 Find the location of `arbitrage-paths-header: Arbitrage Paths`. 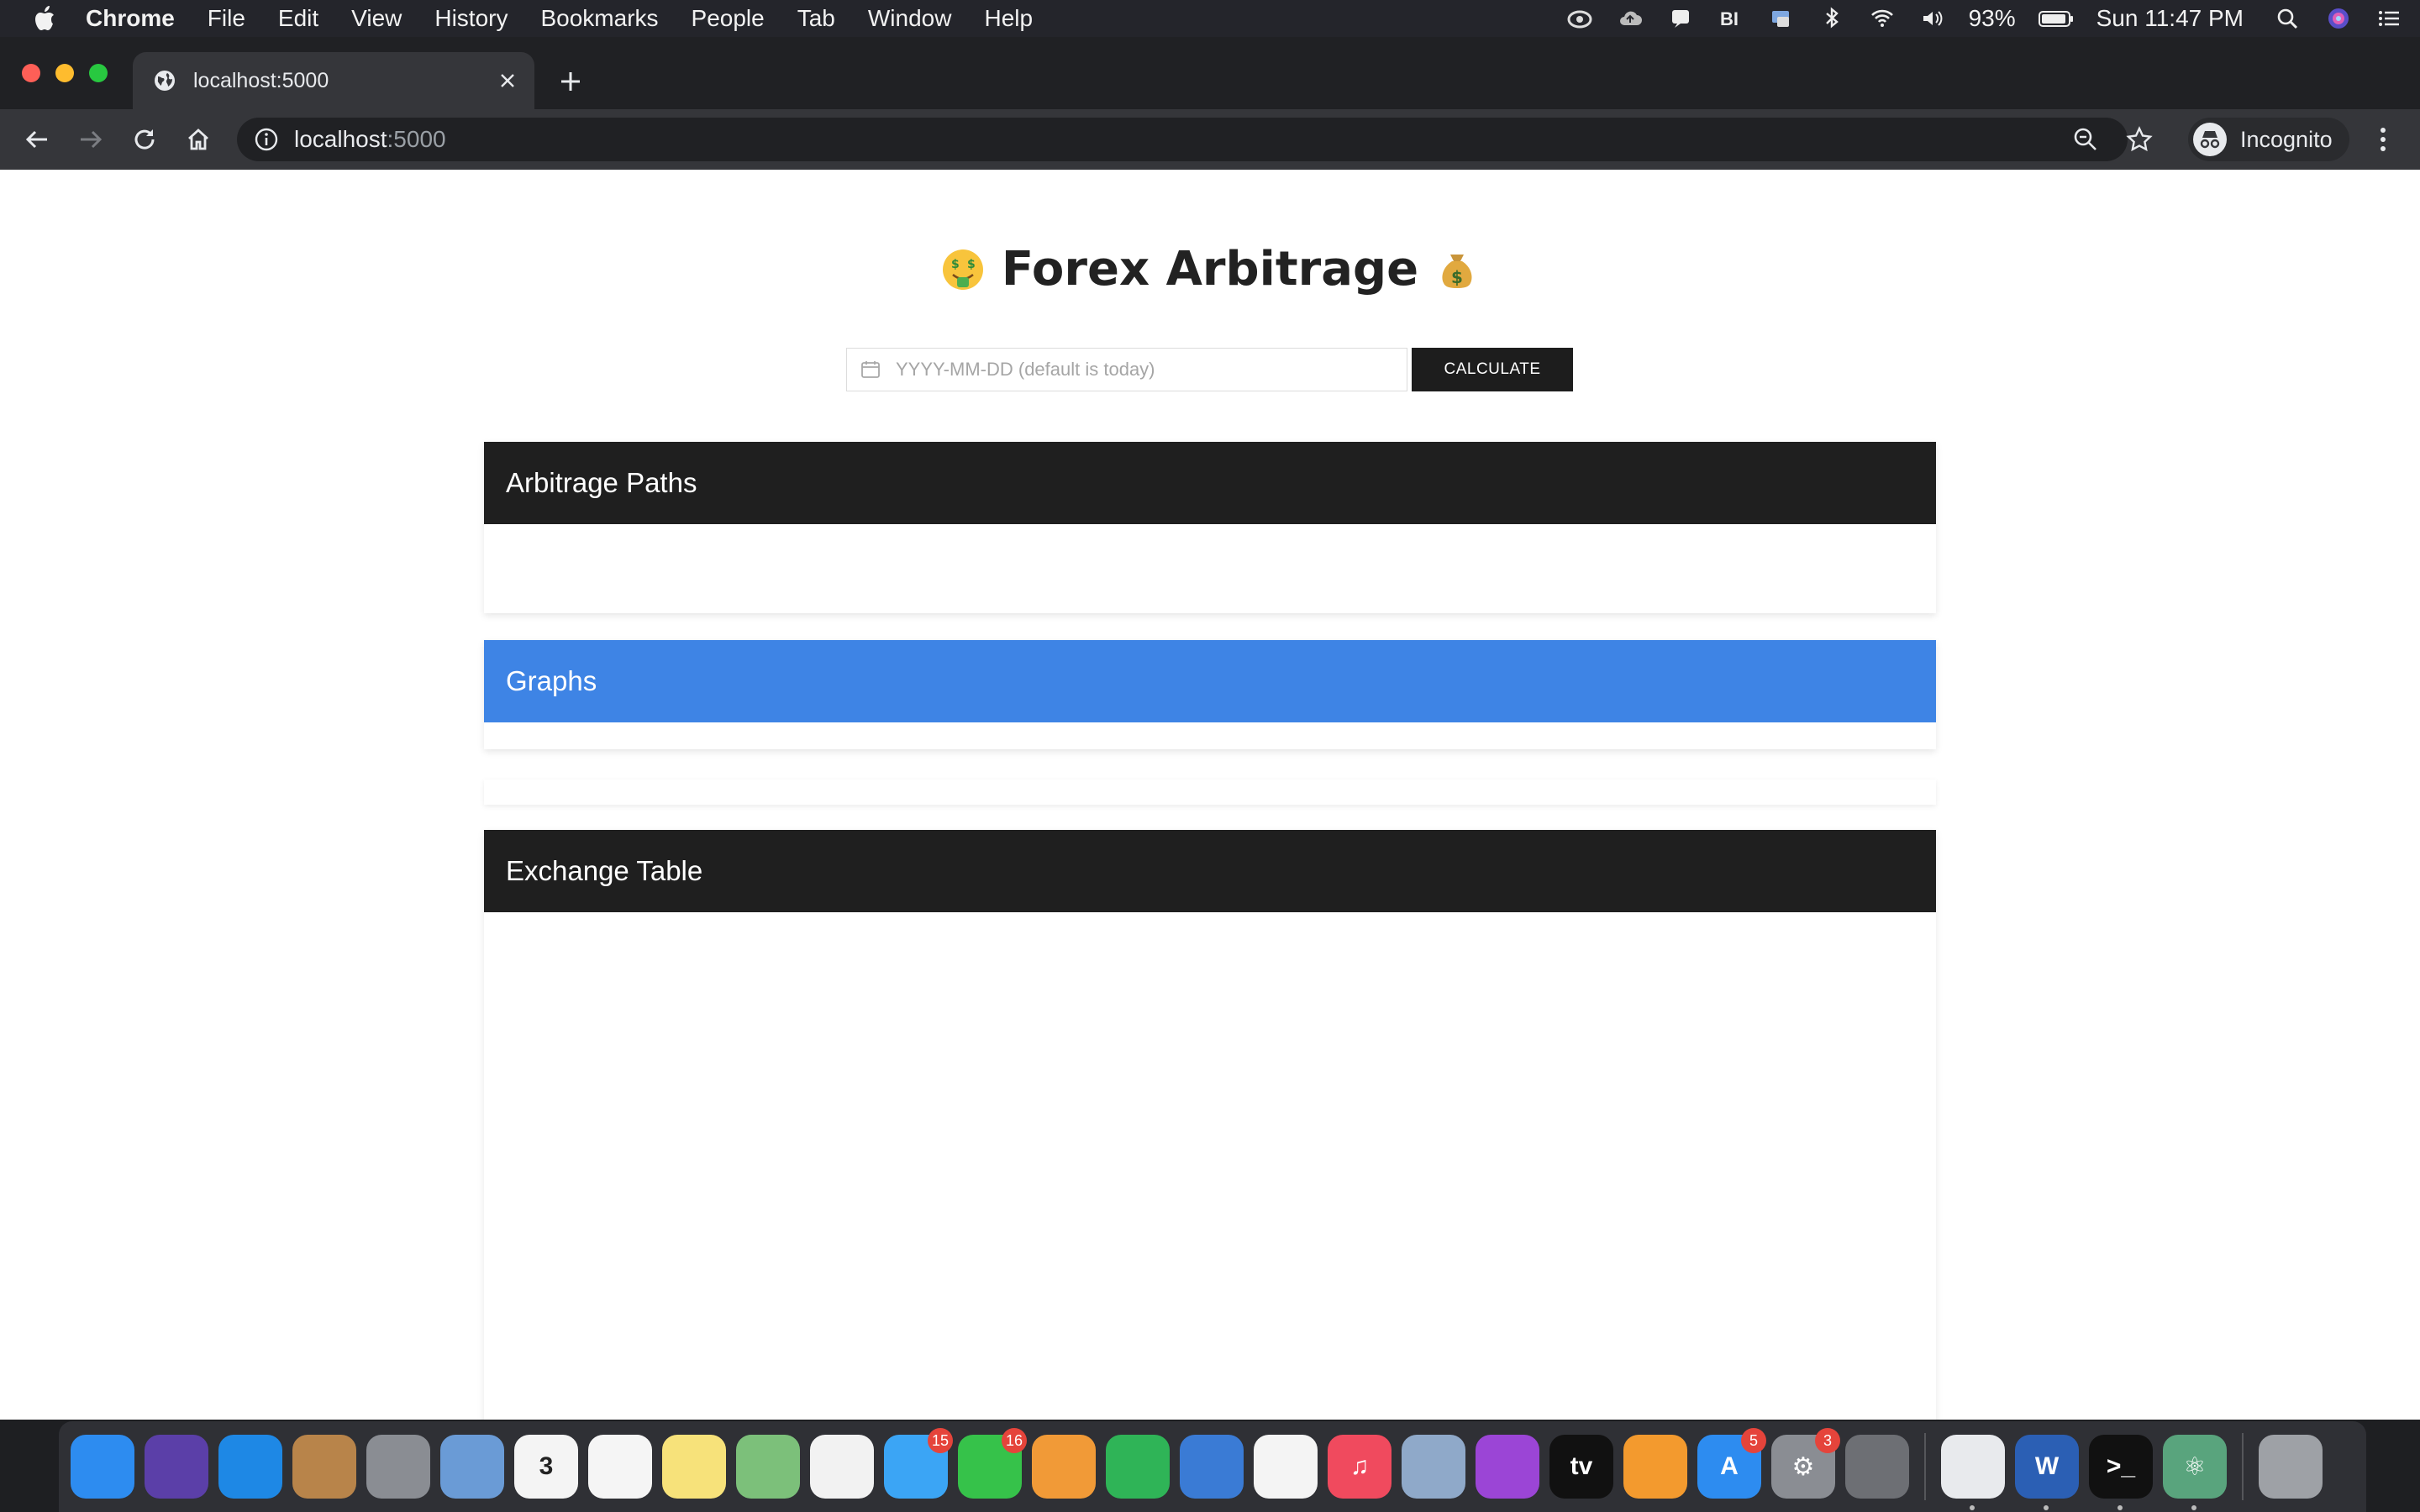

arbitrage-paths-header: Arbitrage Paths is located at coordinates (1210, 483).